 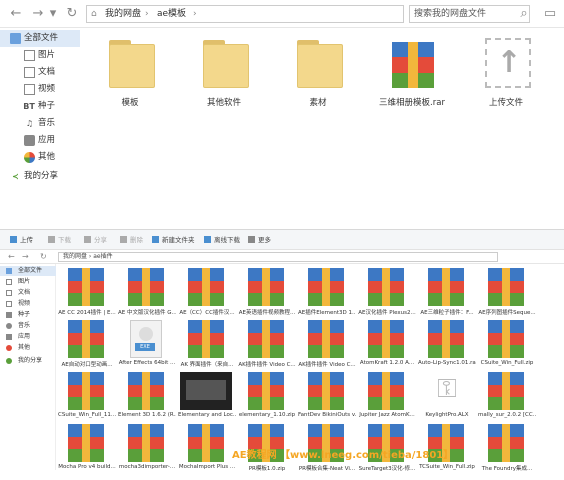 What do you see at coordinates (524, 14) in the screenshot?
I see `search-icon: ⌕` at bounding box center [524, 14].